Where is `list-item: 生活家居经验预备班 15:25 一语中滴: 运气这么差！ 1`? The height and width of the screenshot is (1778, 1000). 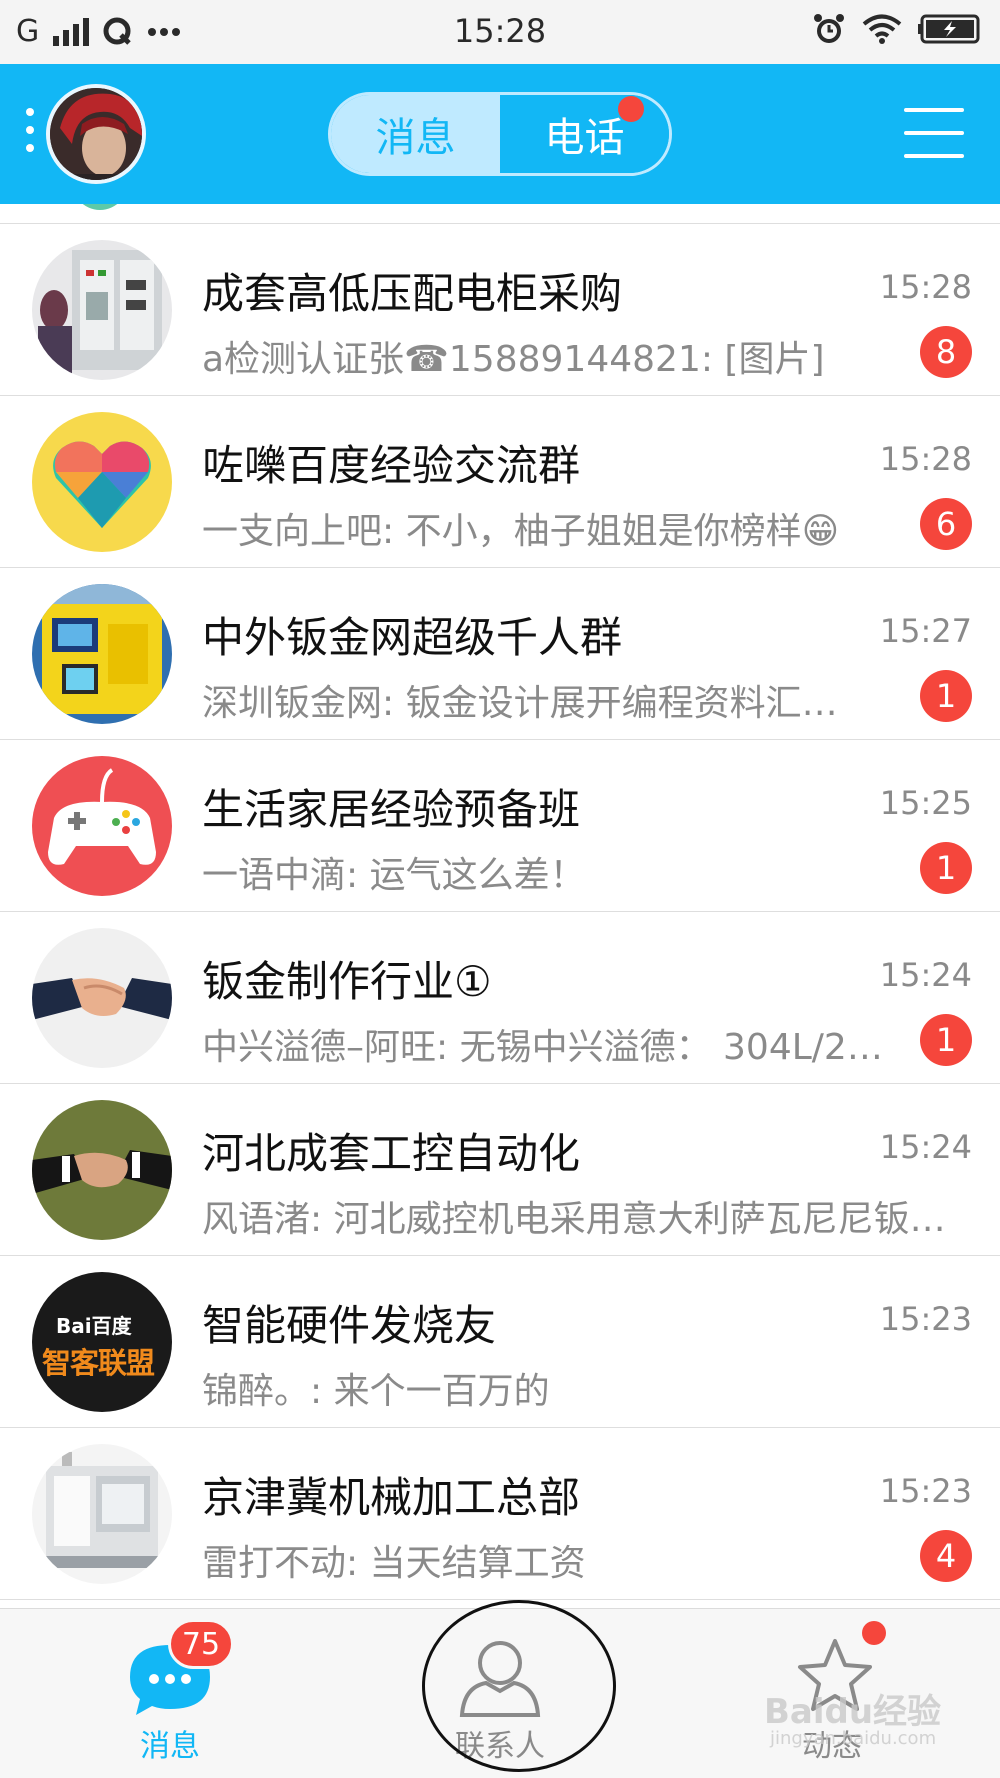
list-item: 生活家居经验预备班 15:25 一语中滴: 运气这么差！ 1 is located at coordinates (500, 826).